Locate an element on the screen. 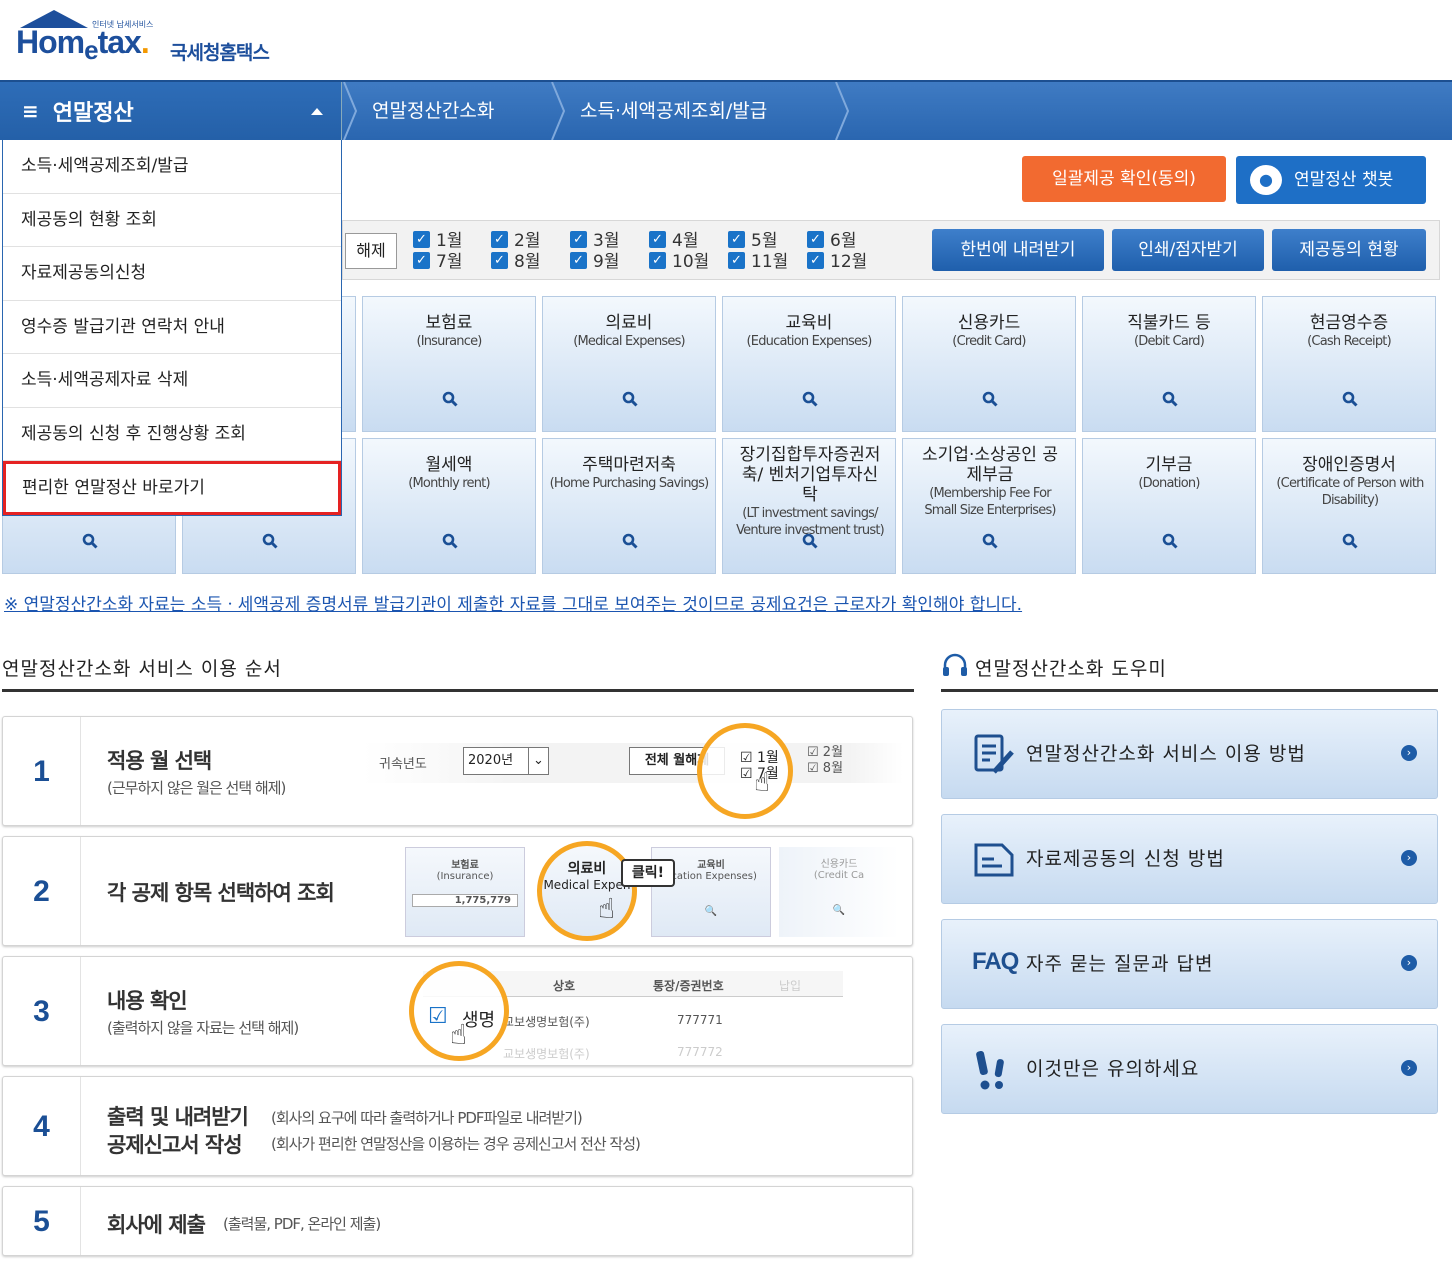 The width and height of the screenshot is (1452, 1271). print-braille-button: 인쇄/점자받기 is located at coordinates (1188, 250).